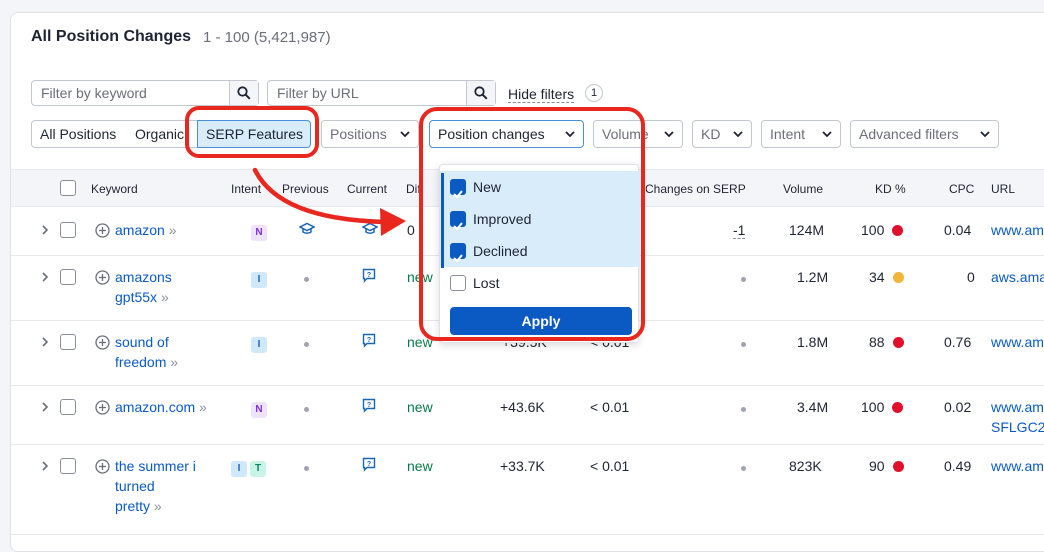 Image resolution: width=1044 pixels, height=552 pixels. I want to click on positions-dropdown: Positions, so click(370, 134).